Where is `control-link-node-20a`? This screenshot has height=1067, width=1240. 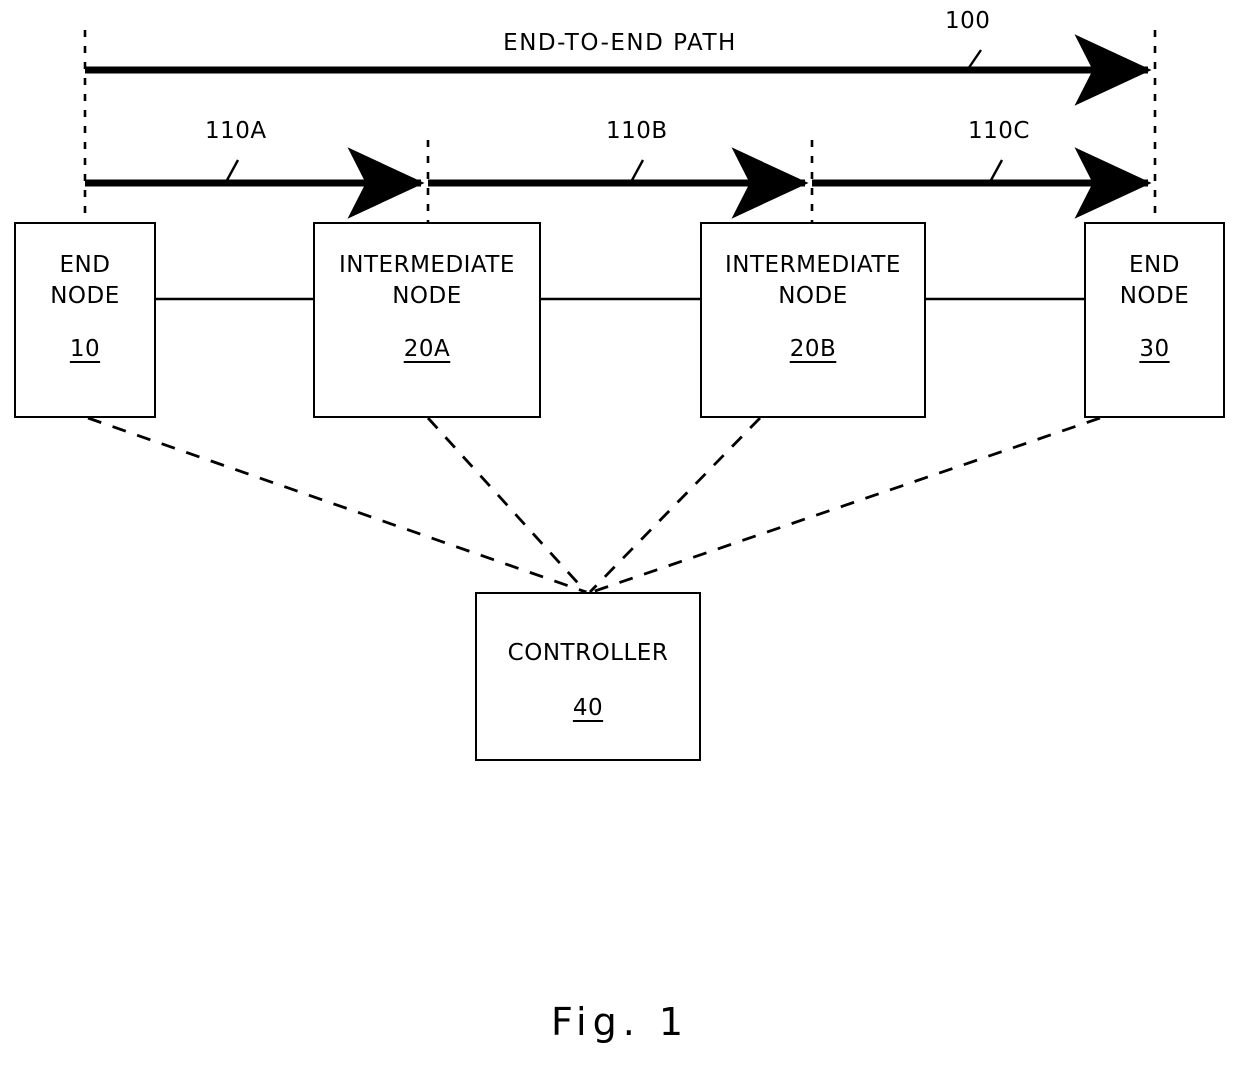
control-link-node-20a is located at coordinates (507, 505).